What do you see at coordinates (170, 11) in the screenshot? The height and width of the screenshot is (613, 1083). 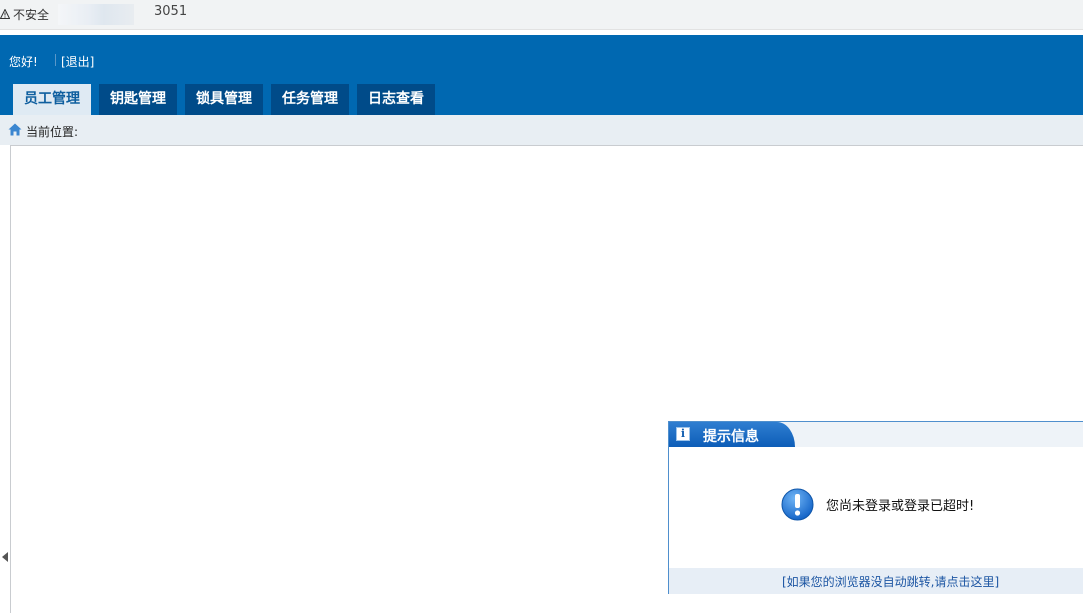 I see `url-port: 3051` at bounding box center [170, 11].